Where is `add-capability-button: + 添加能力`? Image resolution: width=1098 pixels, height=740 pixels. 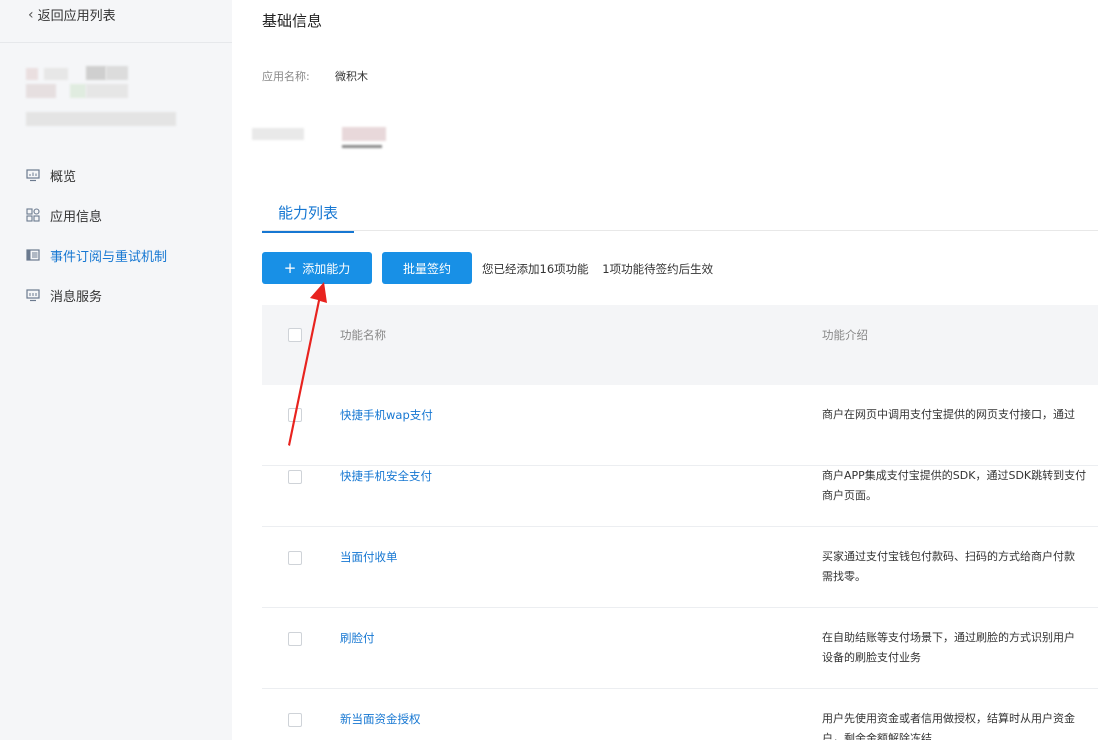
add-capability-button: + 添加能力 is located at coordinates (317, 268).